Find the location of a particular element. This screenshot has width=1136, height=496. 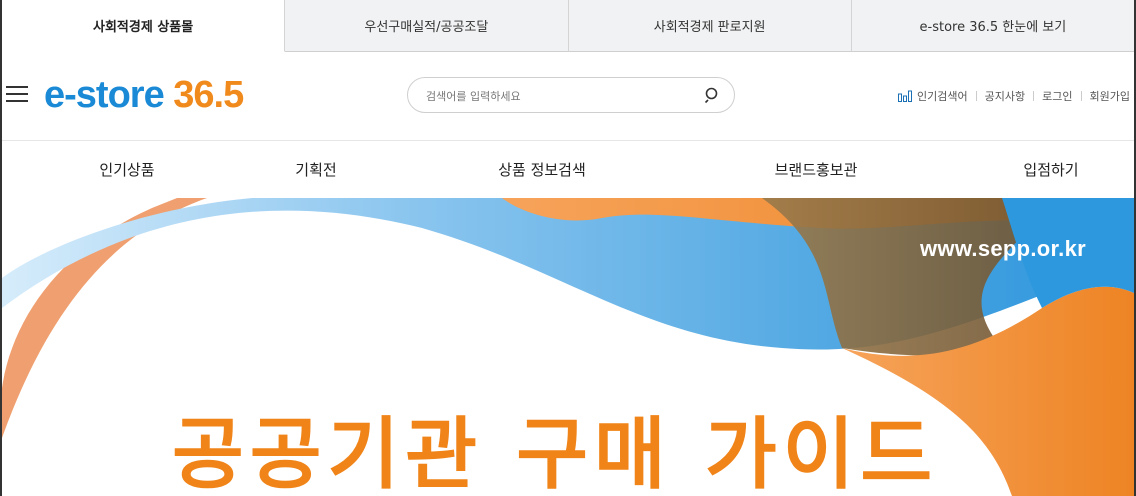

nav-special-exhibition: 기획전 is located at coordinates (315, 169).